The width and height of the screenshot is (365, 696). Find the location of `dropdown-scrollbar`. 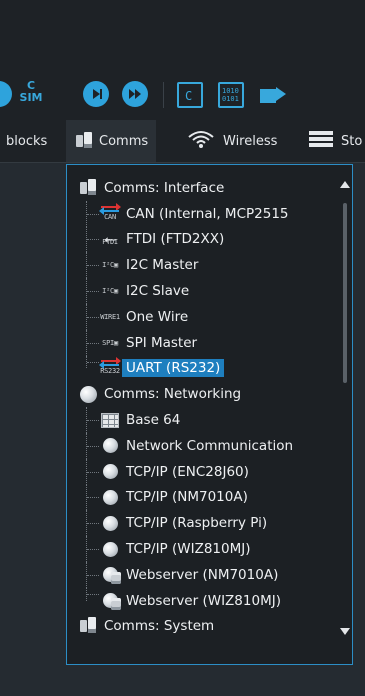

dropdown-scrollbar is located at coordinates (345, 415).